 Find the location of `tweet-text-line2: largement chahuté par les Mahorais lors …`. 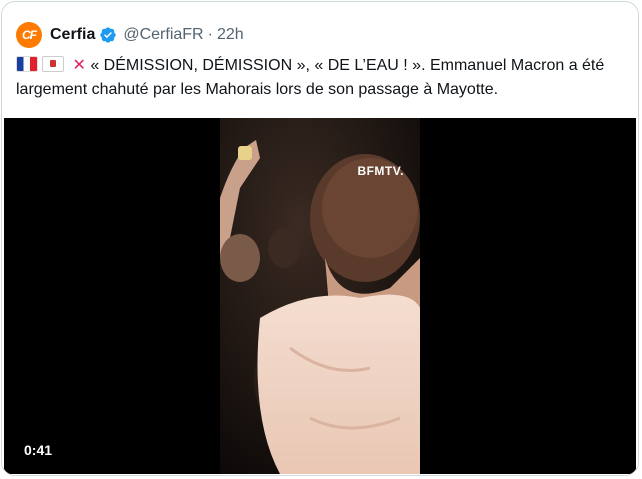

tweet-text-line2: largement chahuté par les Mahorais lors … is located at coordinates (257, 89).